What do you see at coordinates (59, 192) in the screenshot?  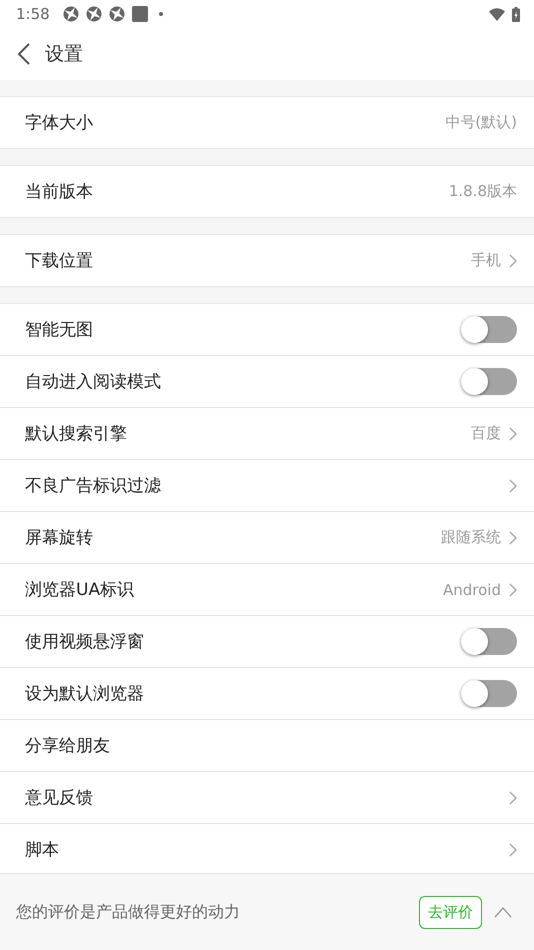 I see `setting-label: 当前版本` at bounding box center [59, 192].